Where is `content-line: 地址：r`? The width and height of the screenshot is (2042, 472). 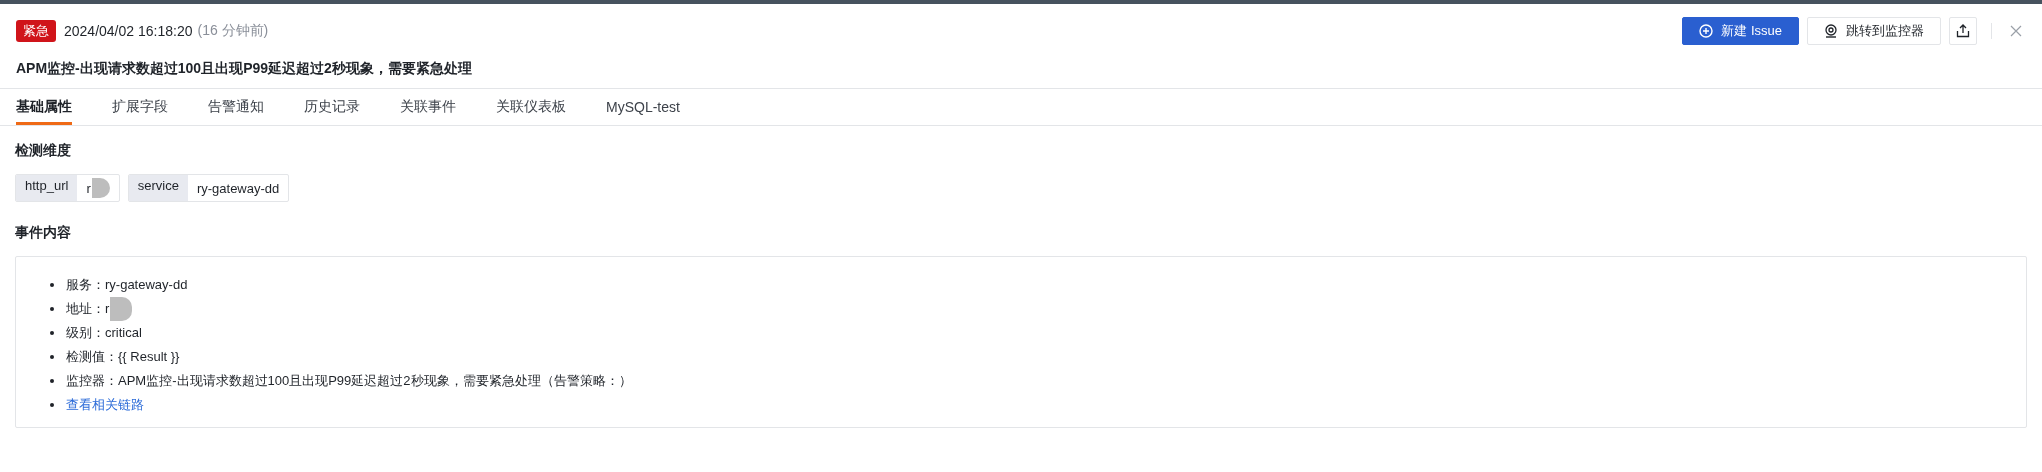 content-line: 地址：r is located at coordinates (88, 309).